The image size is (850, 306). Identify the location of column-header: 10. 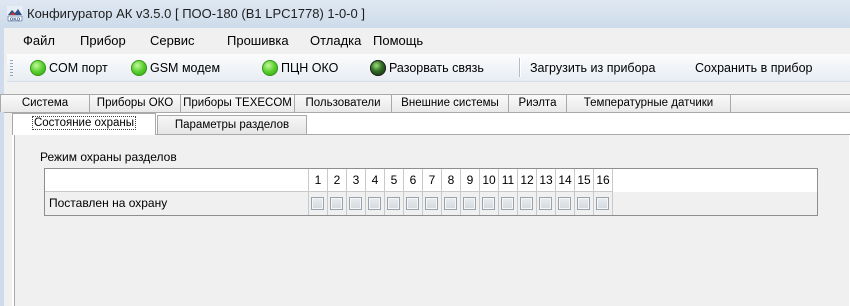
(489, 180).